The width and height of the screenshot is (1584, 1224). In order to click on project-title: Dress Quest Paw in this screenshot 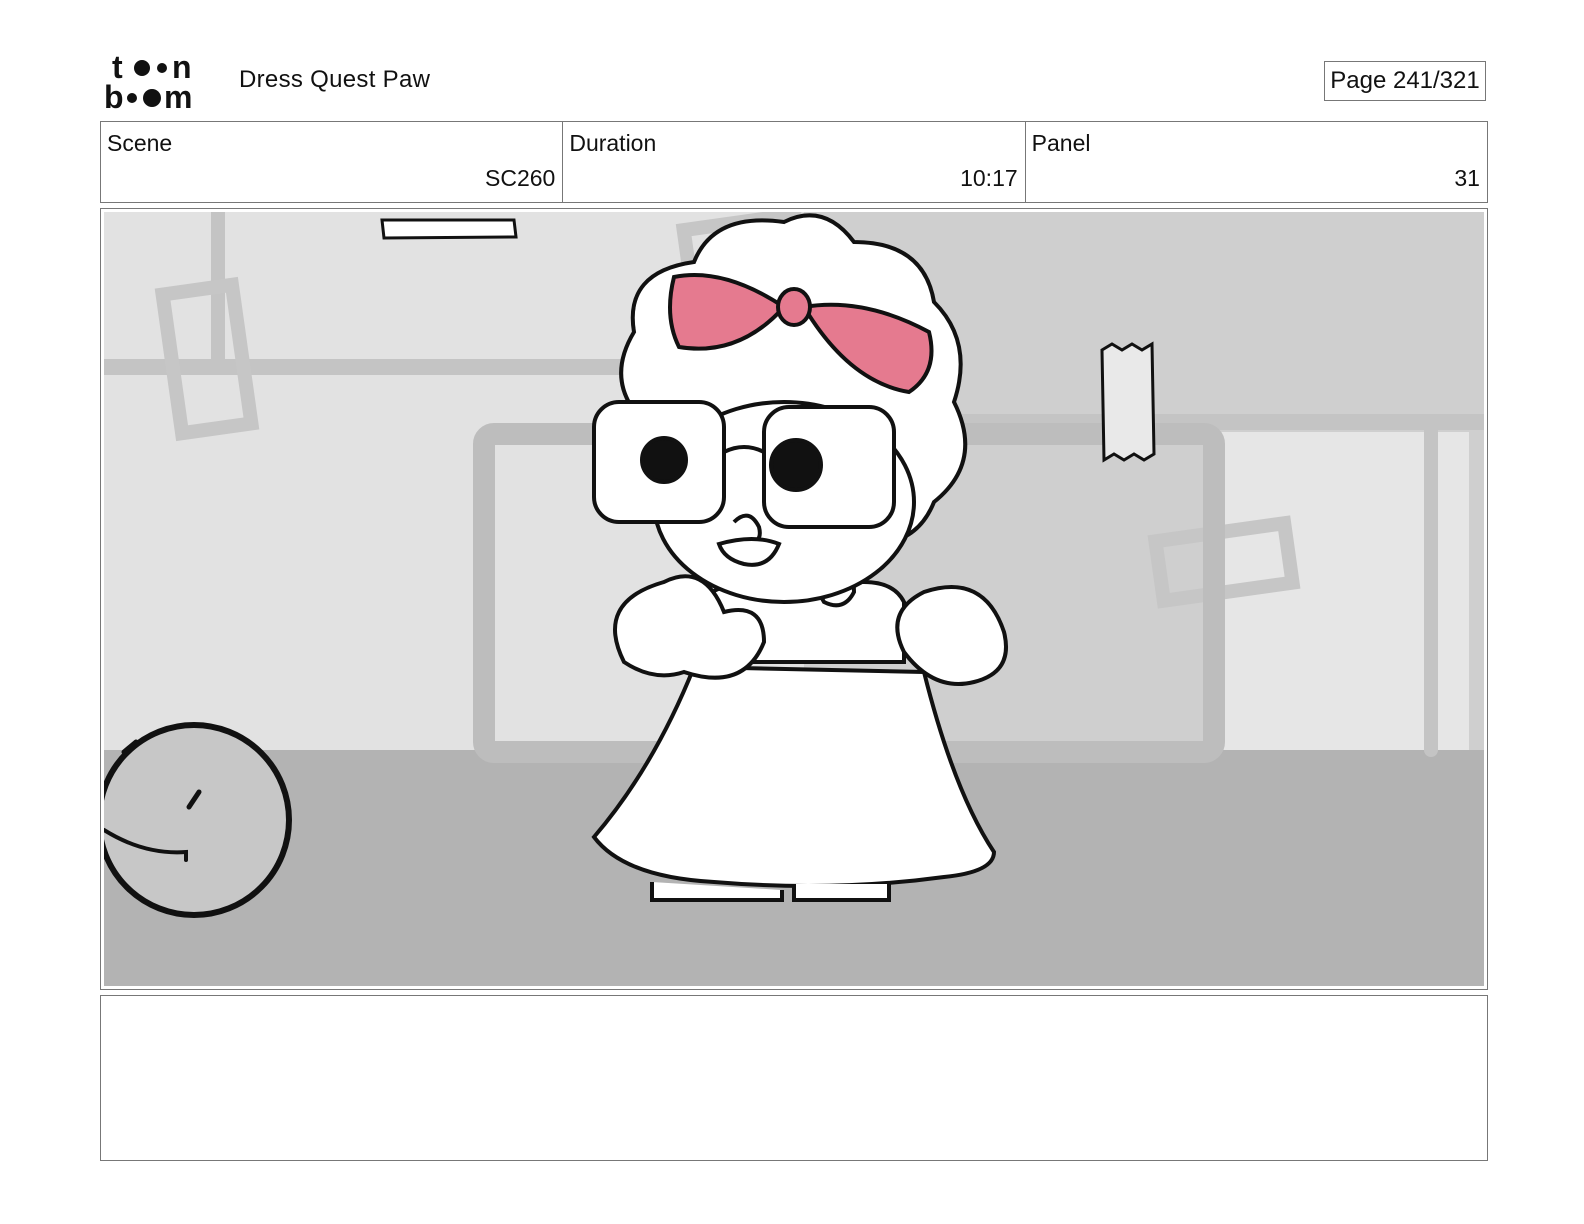, I will do `click(335, 79)`.